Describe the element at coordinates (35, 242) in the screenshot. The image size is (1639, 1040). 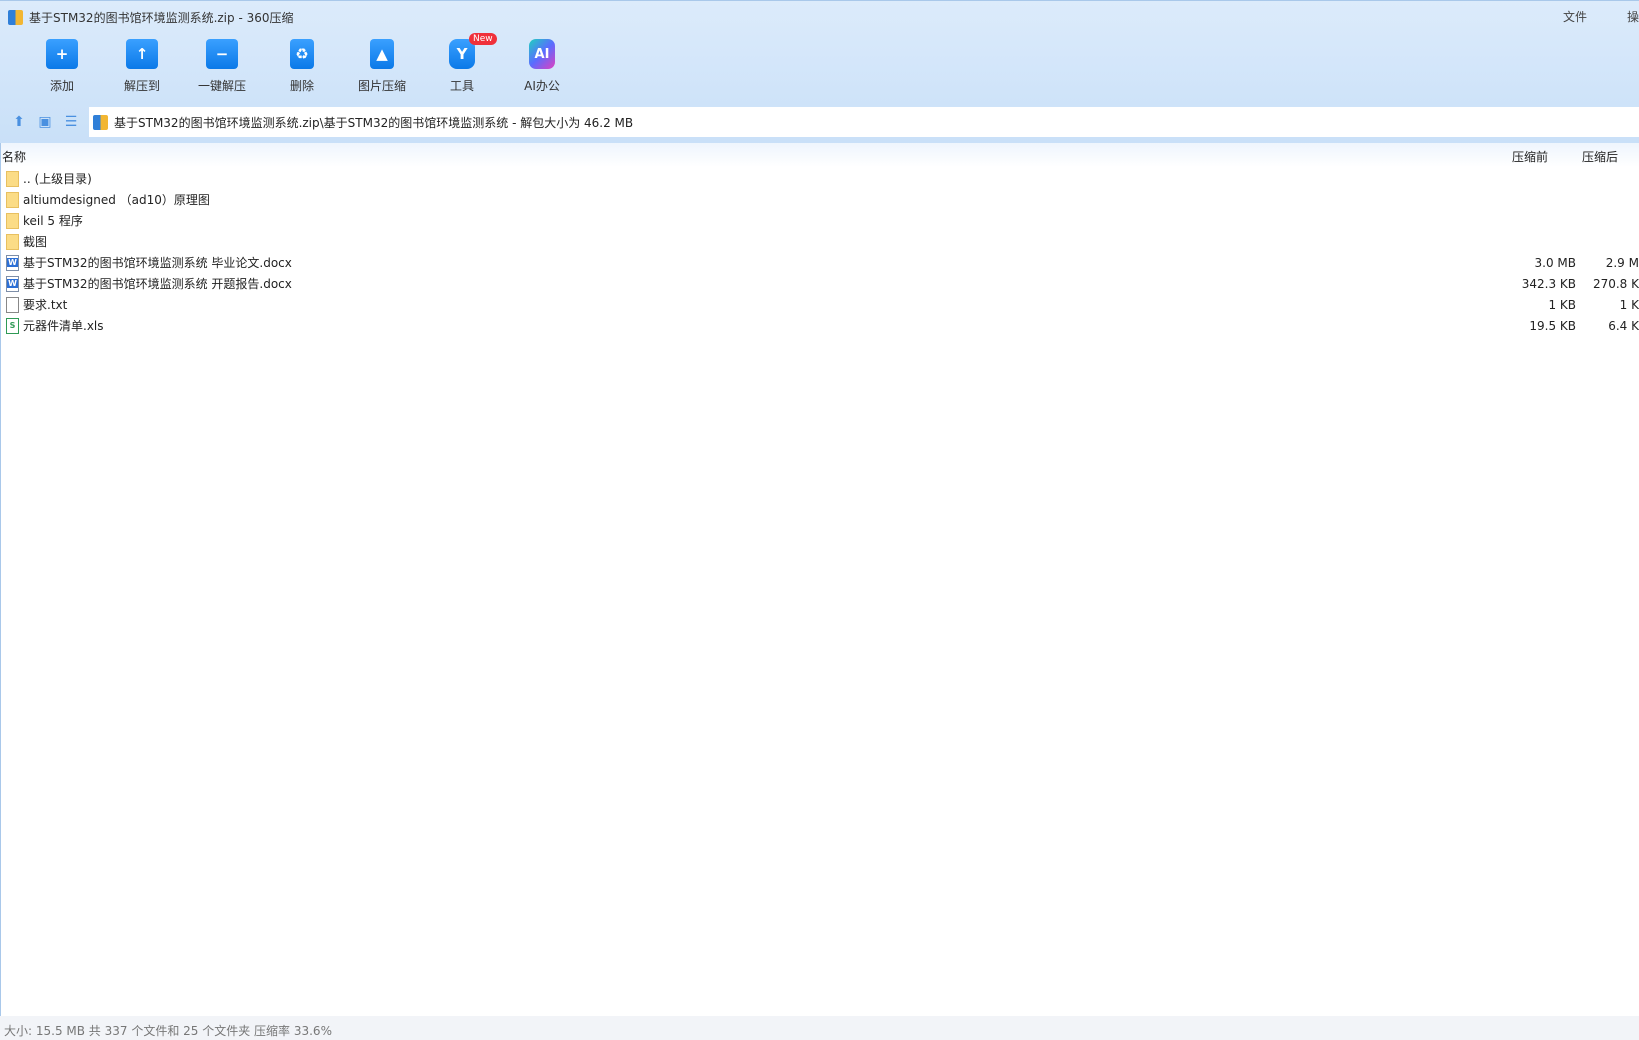
I see `file-name: 截图` at that location.